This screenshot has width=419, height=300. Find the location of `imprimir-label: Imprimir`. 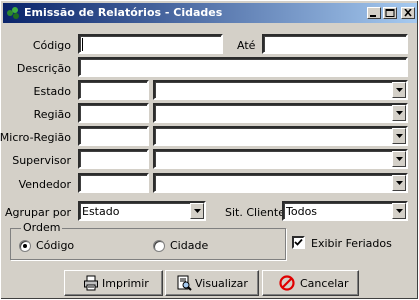

imprimir-label: Imprimir is located at coordinates (125, 283).